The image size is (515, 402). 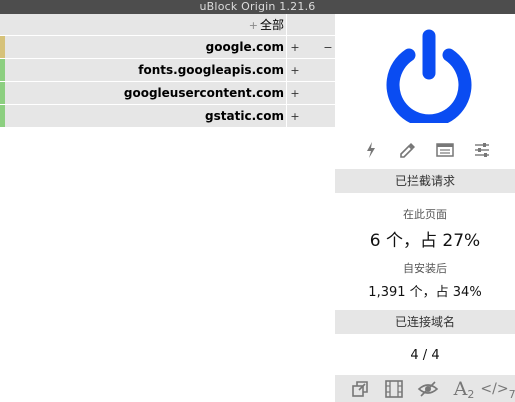 What do you see at coordinates (511, 394) in the screenshot?
I see `script-count-badge: 7` at bounding box center [511, 394].